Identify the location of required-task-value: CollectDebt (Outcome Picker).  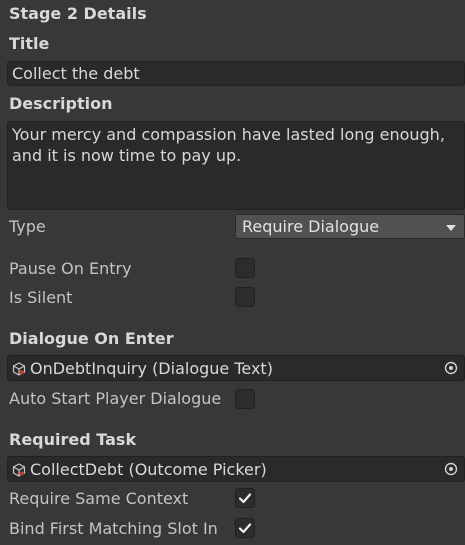
(148, 469).